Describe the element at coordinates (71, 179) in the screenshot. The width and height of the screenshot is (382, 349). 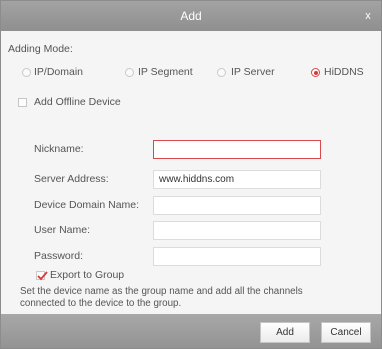
I see `server-address-label: Server Address:` at that location.